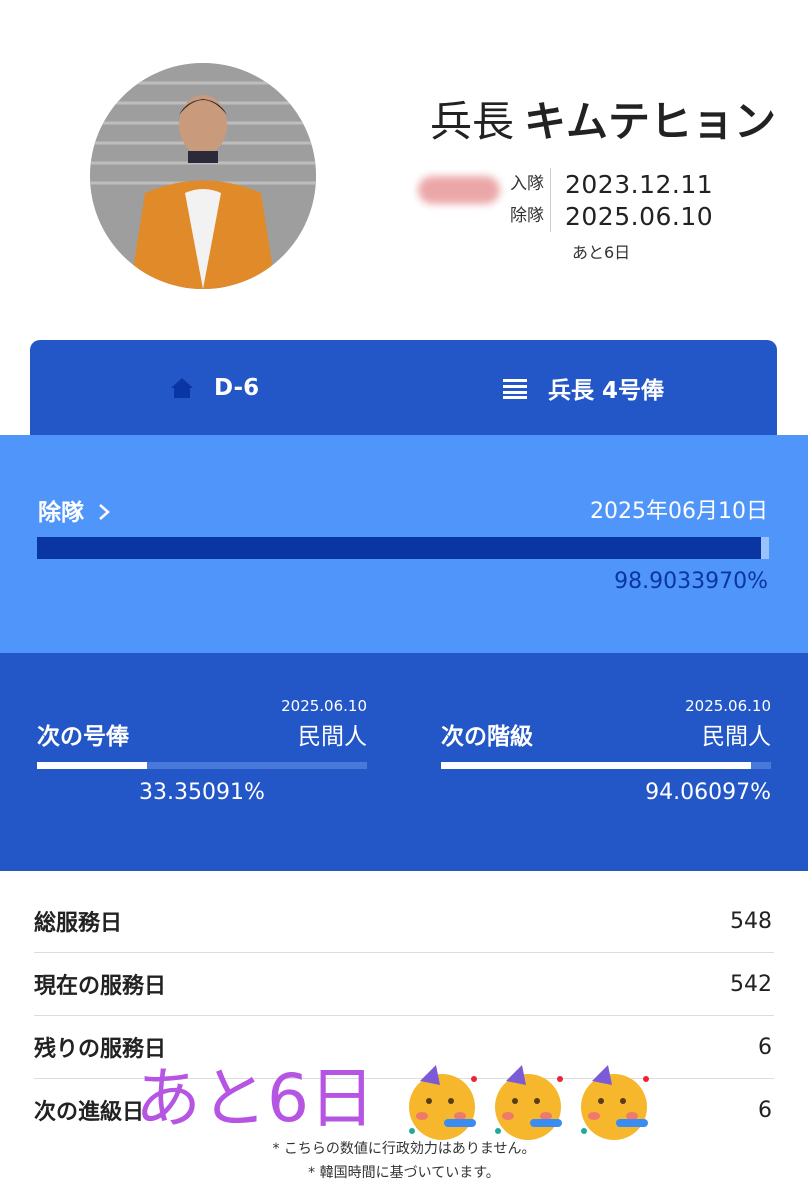  I want to click on overlay-caption: あと6日, so click(396, 1095).